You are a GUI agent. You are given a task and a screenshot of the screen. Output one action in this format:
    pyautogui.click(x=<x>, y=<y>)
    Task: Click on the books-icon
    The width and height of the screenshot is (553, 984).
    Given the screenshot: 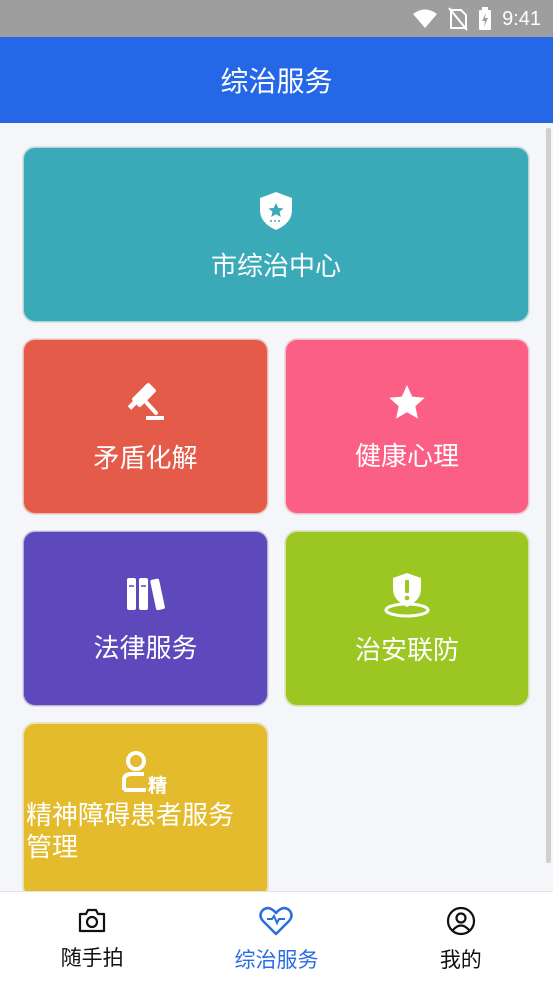 What is the action you would take?
    pyautogui.click(x=145, y=594)
    